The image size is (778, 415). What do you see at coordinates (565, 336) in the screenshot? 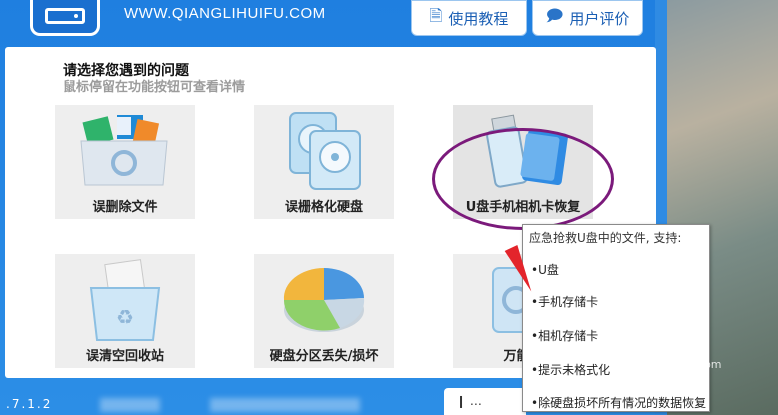
I see `tooltip-item: •相机存储卡` at bounding box center [565, 336].